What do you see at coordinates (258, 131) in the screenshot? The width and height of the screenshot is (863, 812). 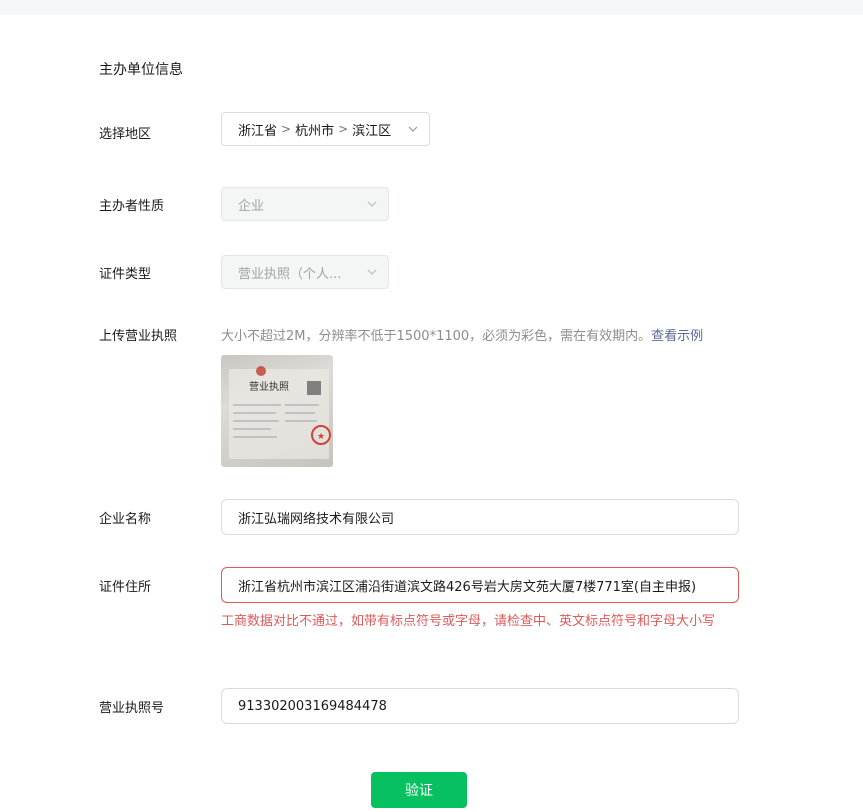 I see `region-province: 浙江省` at bounding box center [258, 131].